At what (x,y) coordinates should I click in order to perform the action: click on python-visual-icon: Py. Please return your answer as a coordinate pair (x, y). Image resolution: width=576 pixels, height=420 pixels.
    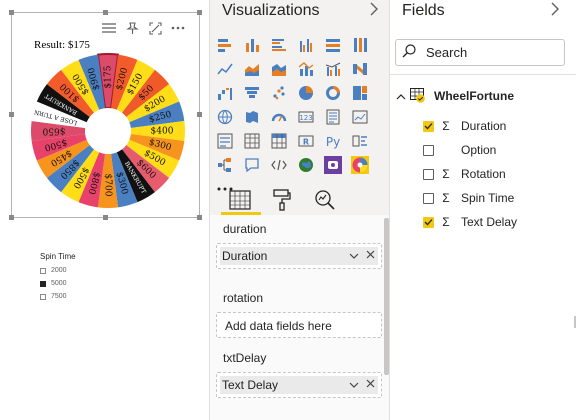
    Looking at the image, I should click on (333, 141).